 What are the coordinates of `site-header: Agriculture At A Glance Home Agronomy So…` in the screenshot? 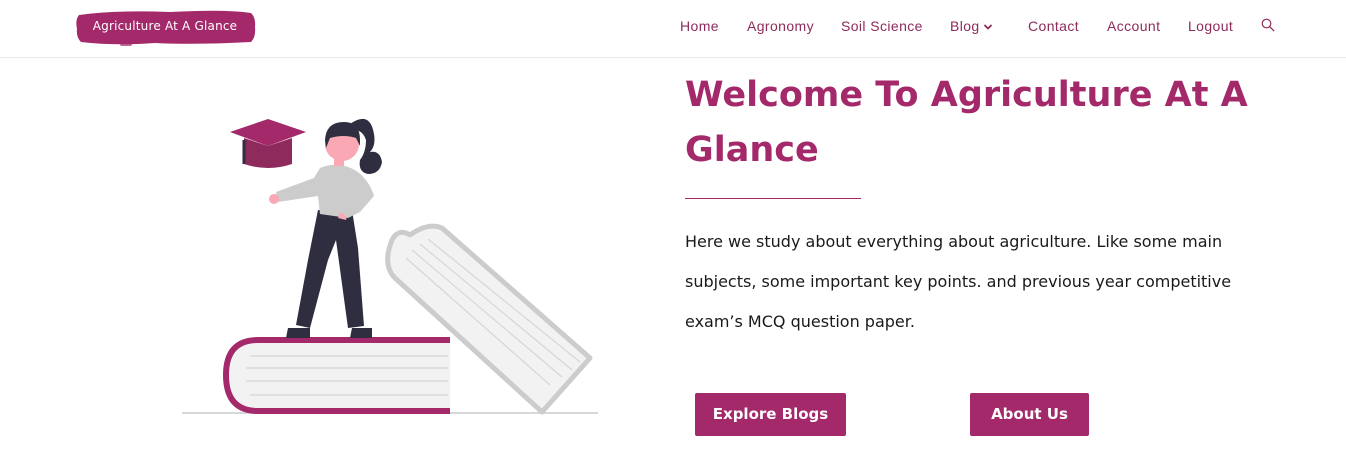 It's located at (673, 29).